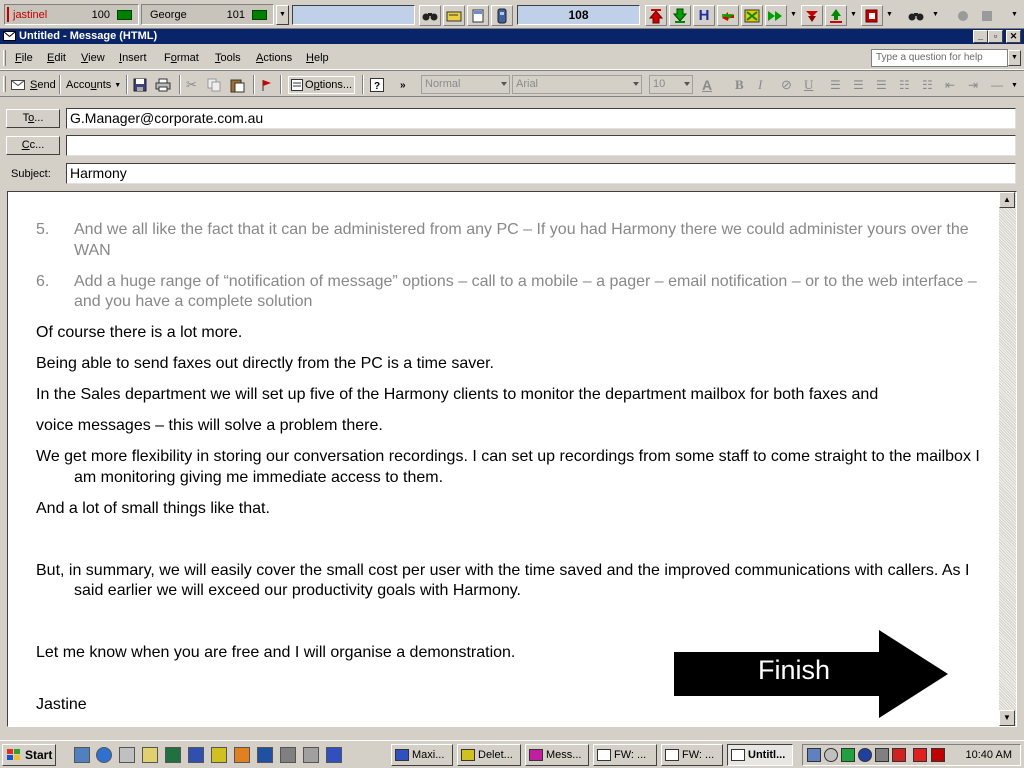 The image size is (1024, 768). Describe the element at coordinates (104, 755) in the screenshot. I see `quicklaunch-ie-icon` at that location.